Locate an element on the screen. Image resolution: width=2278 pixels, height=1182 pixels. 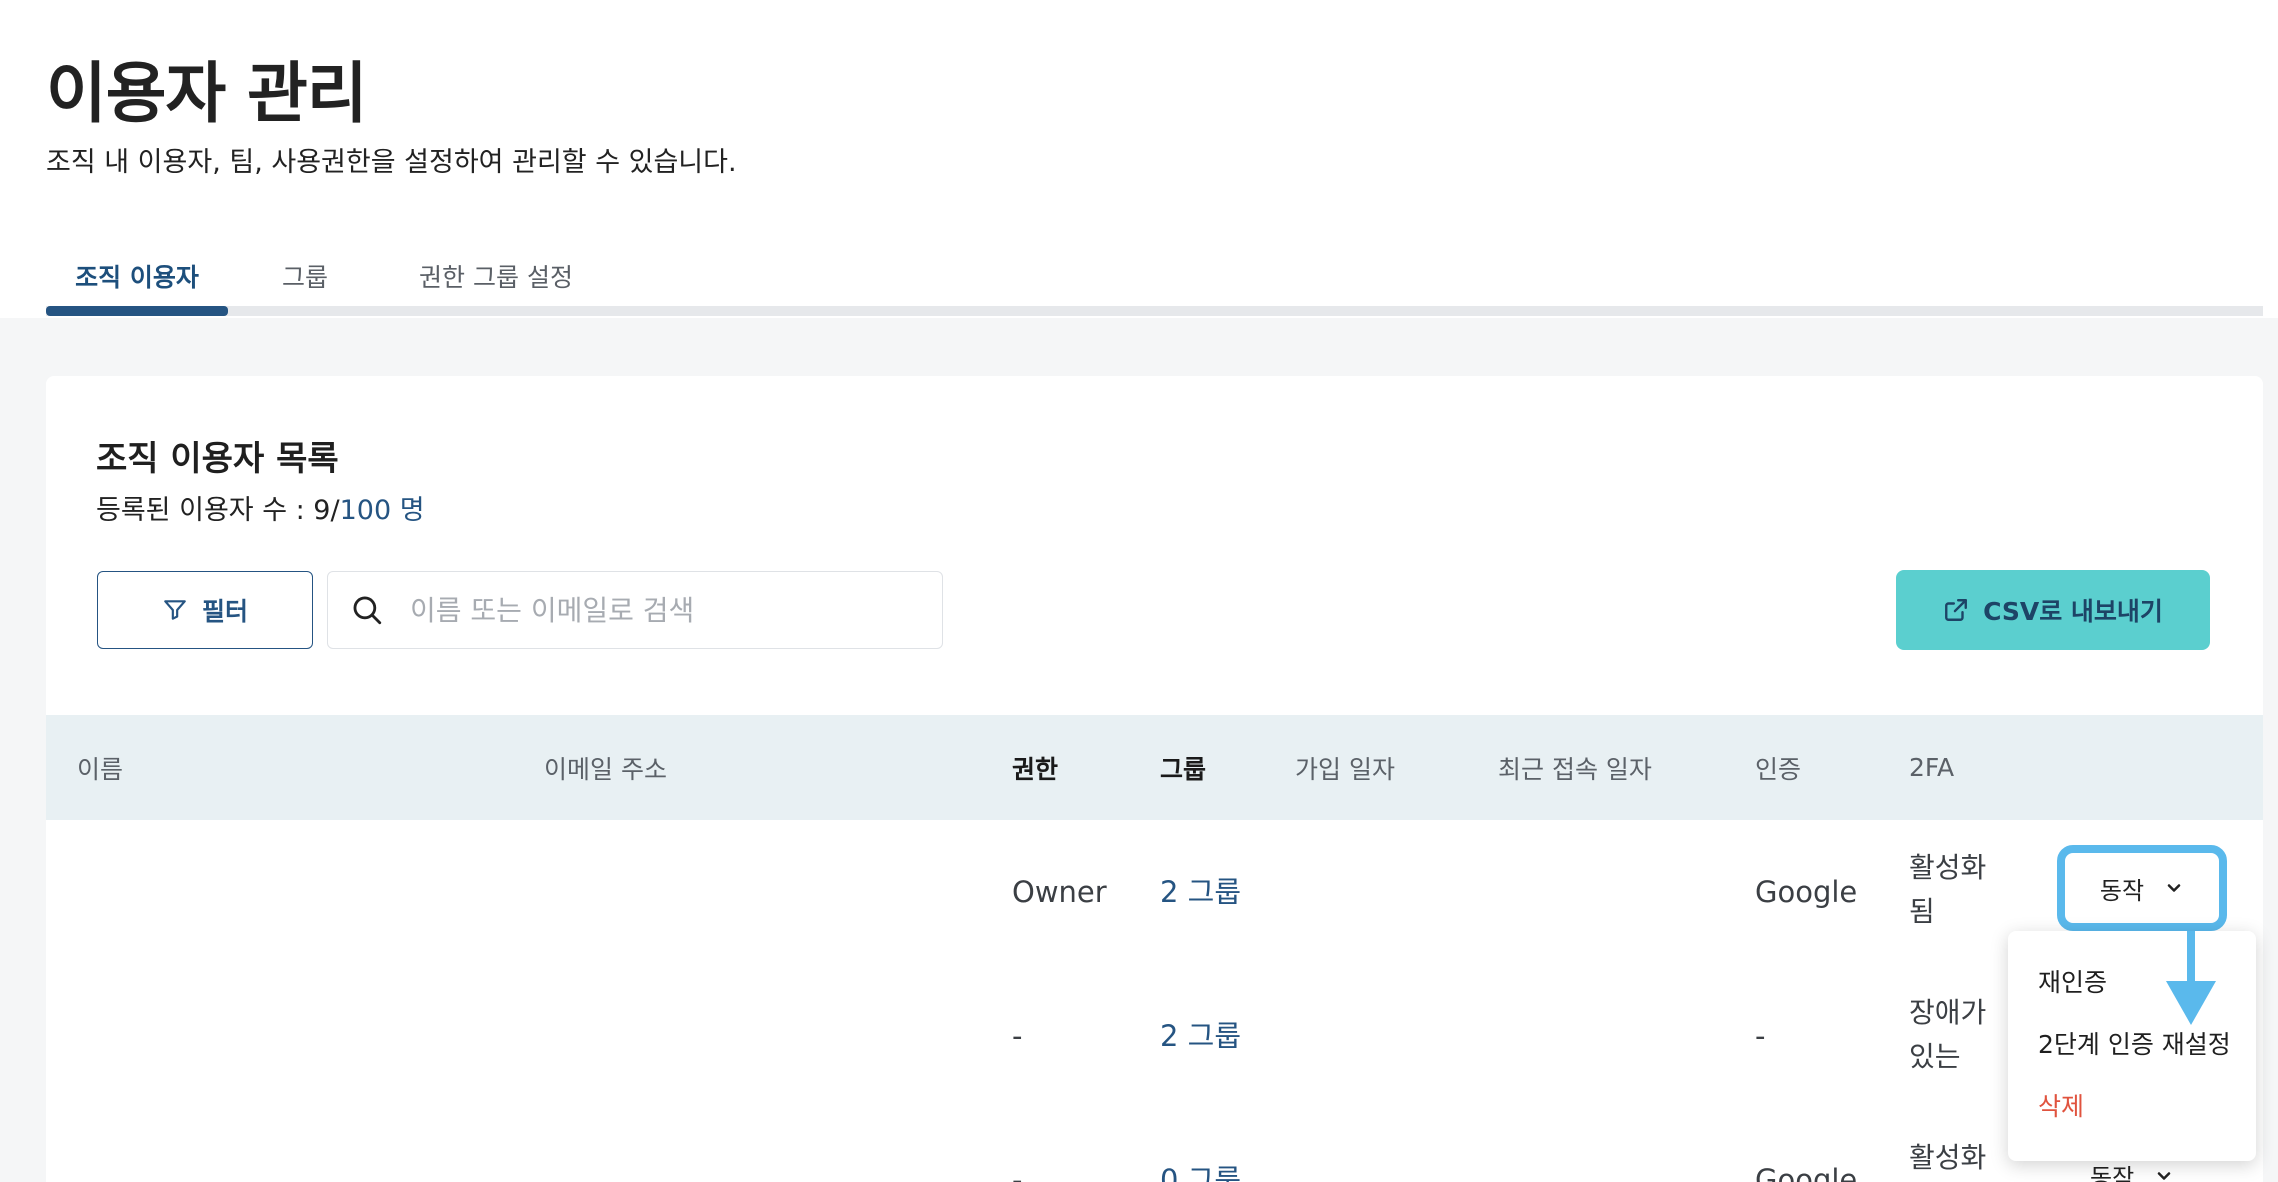
user-count: 등록된 이용자 수 : 9/100 명 is located at coordinates (260, 507).